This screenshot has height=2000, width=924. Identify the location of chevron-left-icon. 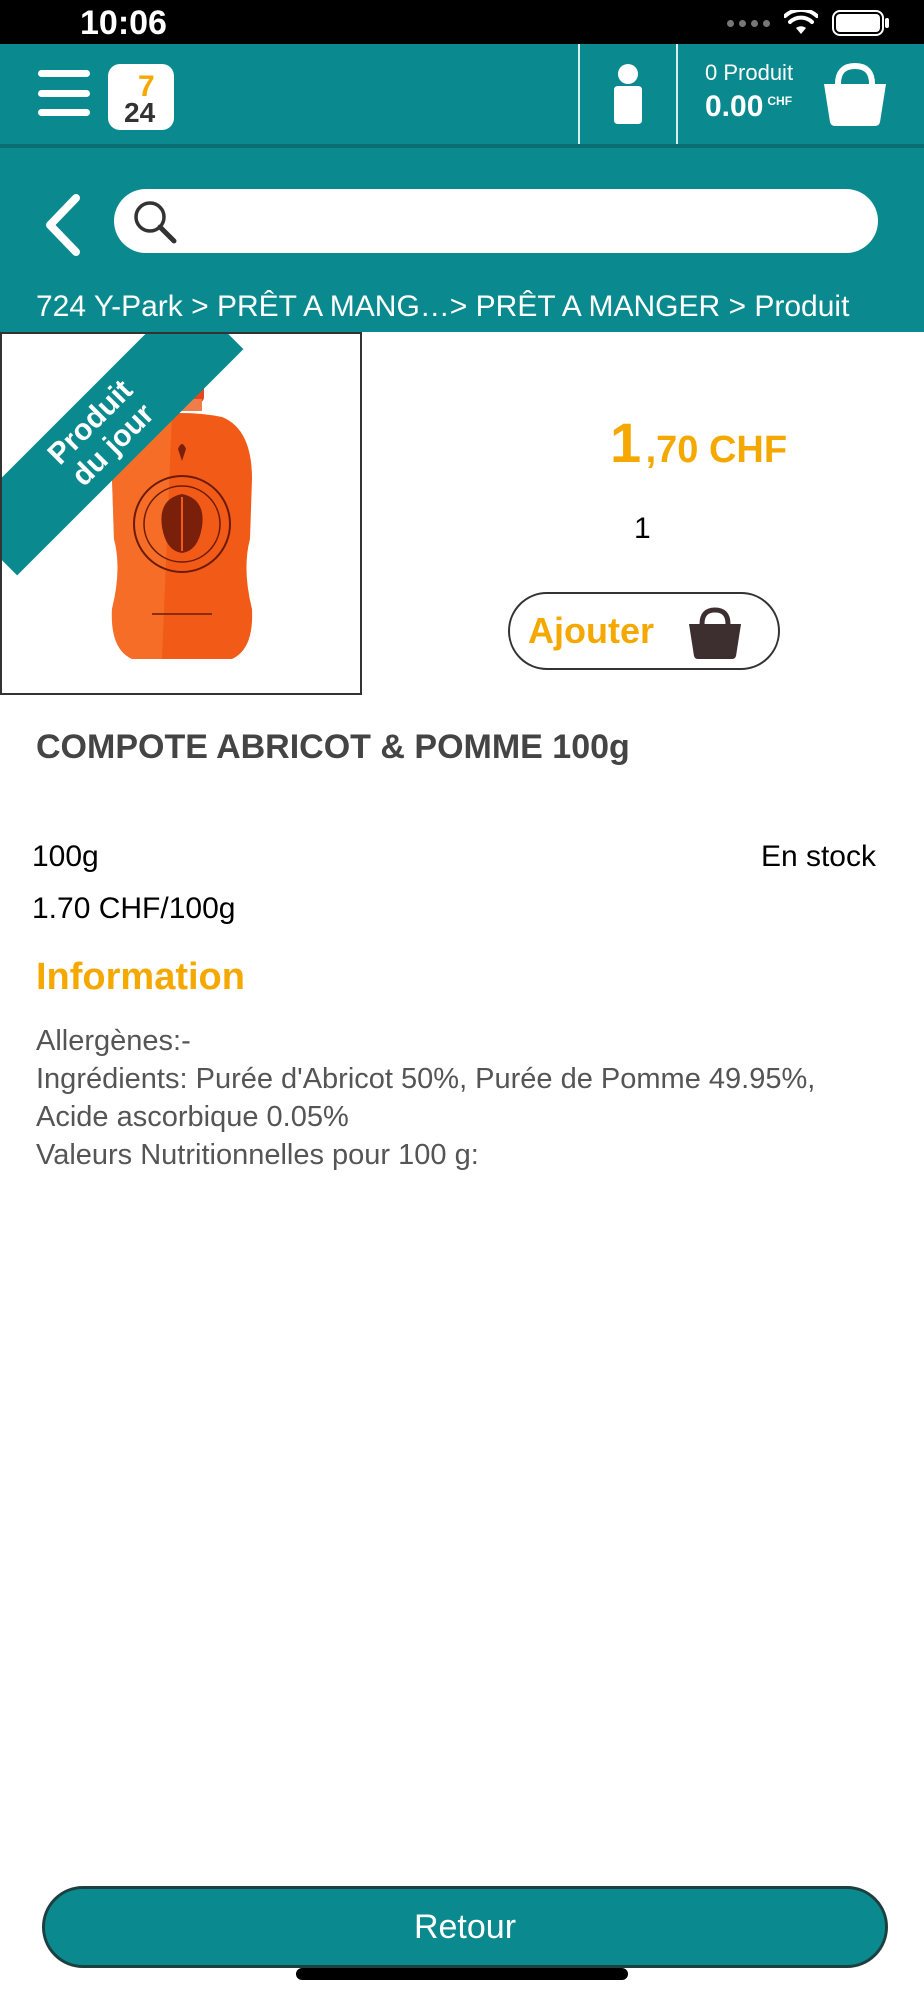
(63, 225).